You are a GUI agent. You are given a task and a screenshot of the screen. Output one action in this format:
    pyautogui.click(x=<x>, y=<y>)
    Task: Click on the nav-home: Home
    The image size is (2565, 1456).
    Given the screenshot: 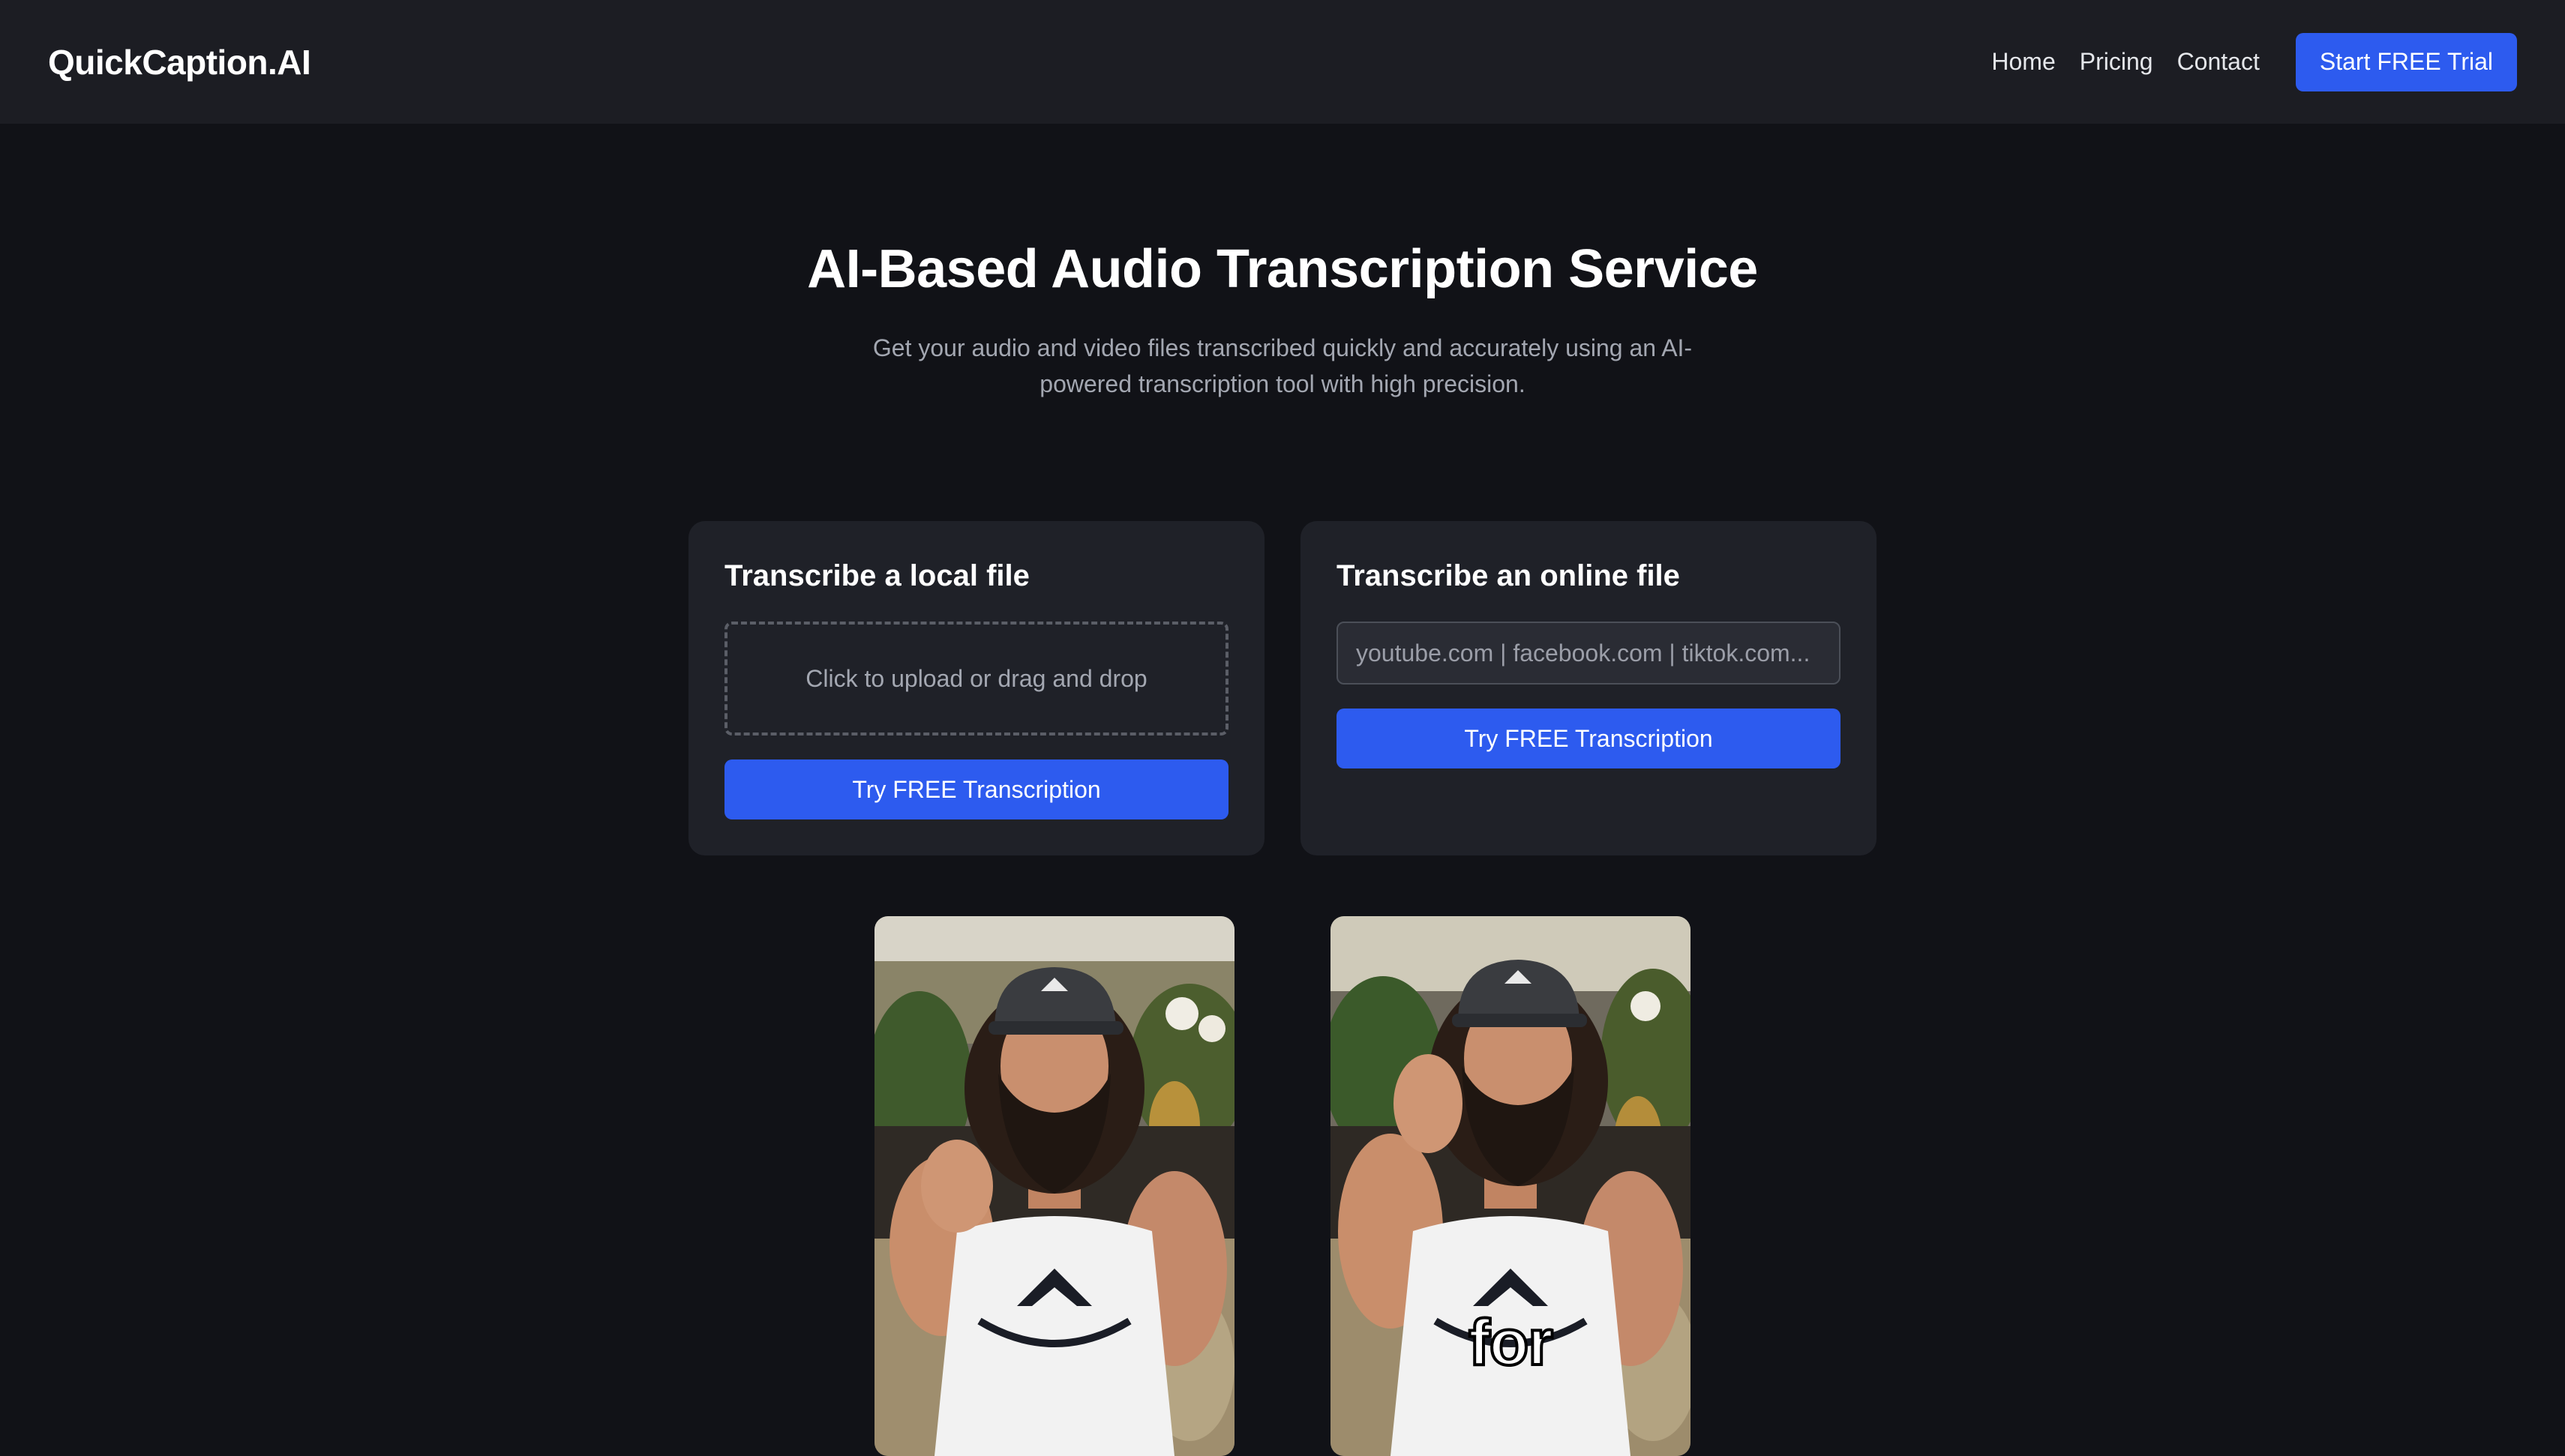 What is the action you would take?
    pyautogui.click(x=2023, y=62)
    